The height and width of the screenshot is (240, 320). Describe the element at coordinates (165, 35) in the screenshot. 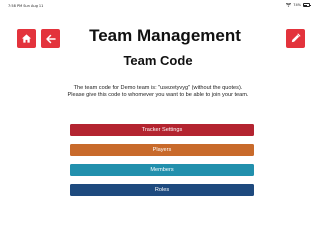

I see `header-title: Team Management` at that location.